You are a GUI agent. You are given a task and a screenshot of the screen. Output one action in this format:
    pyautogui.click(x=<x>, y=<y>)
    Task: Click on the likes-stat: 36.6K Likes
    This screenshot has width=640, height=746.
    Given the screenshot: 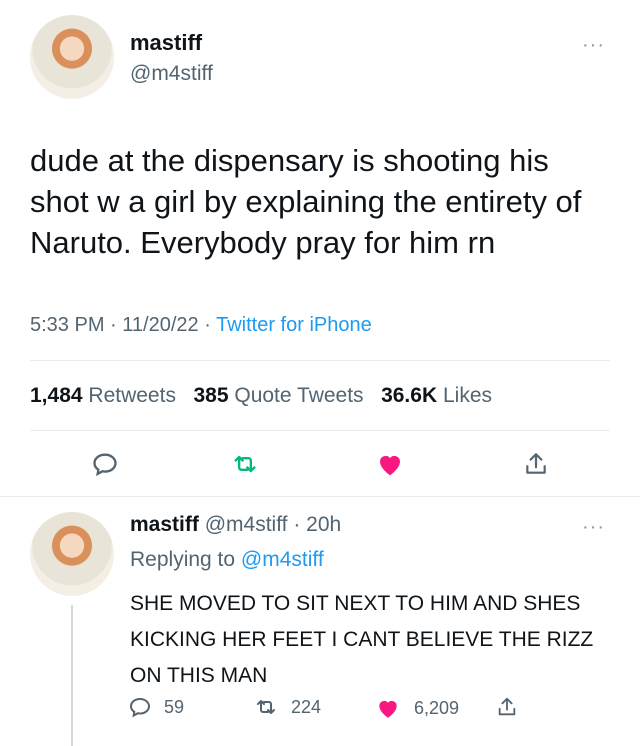 What is the action you would take?
    pyautogui.click(x=436, y=395)
    